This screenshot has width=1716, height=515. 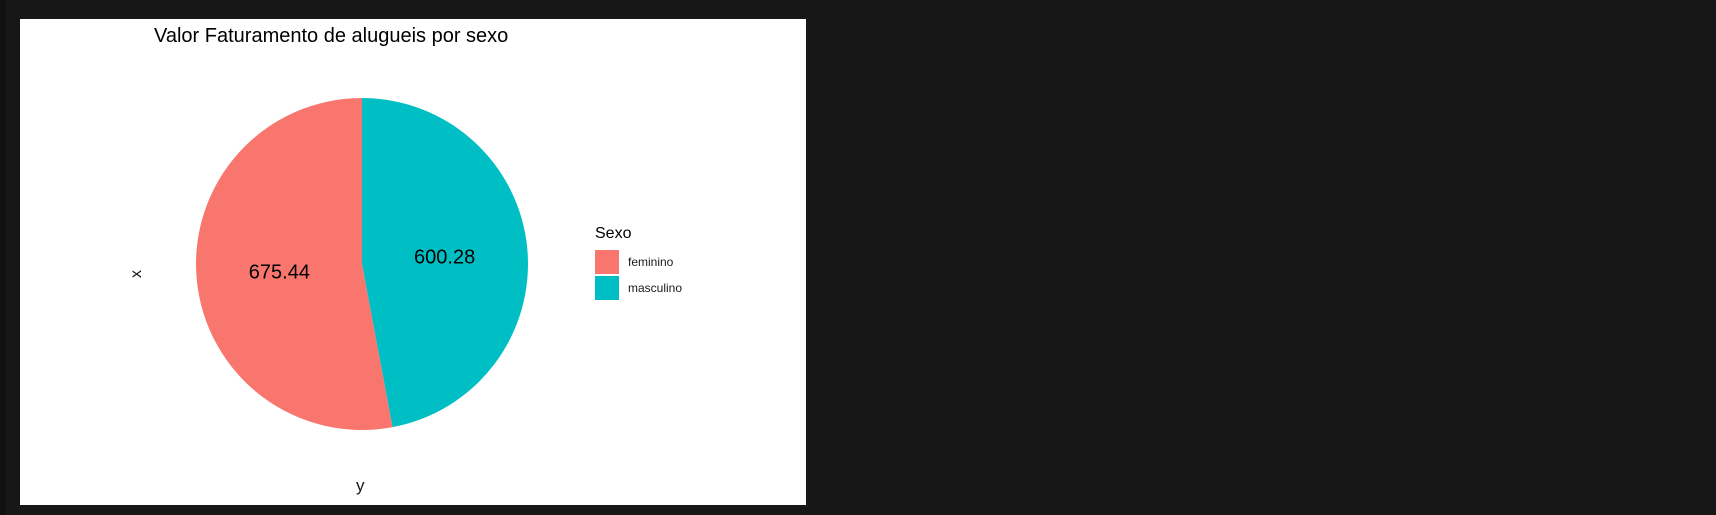 What do you see at coordinates (607, 288) in the screenshot?
I see `legend-swatch-masculino` at bounding box center [607, 288].